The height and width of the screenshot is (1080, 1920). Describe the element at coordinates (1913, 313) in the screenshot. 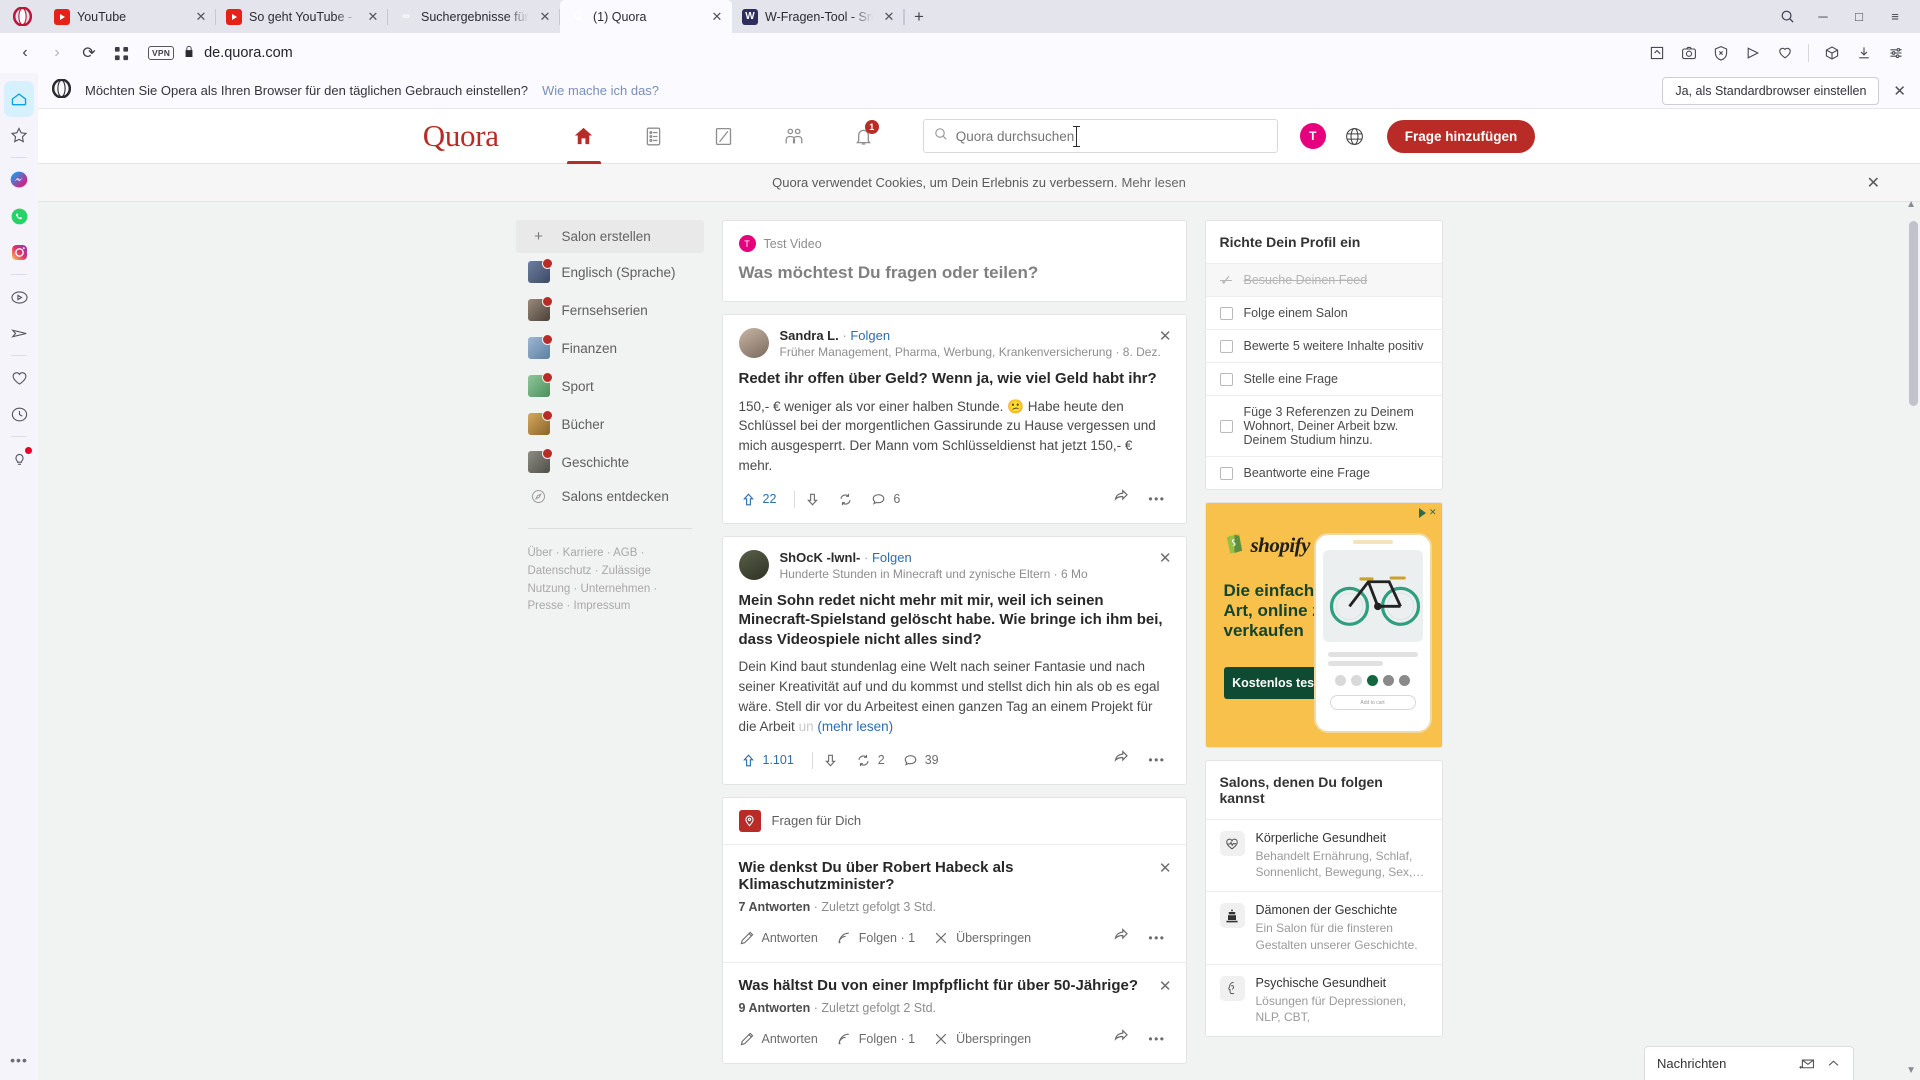

I see `scrollbar-thumb` at that location.